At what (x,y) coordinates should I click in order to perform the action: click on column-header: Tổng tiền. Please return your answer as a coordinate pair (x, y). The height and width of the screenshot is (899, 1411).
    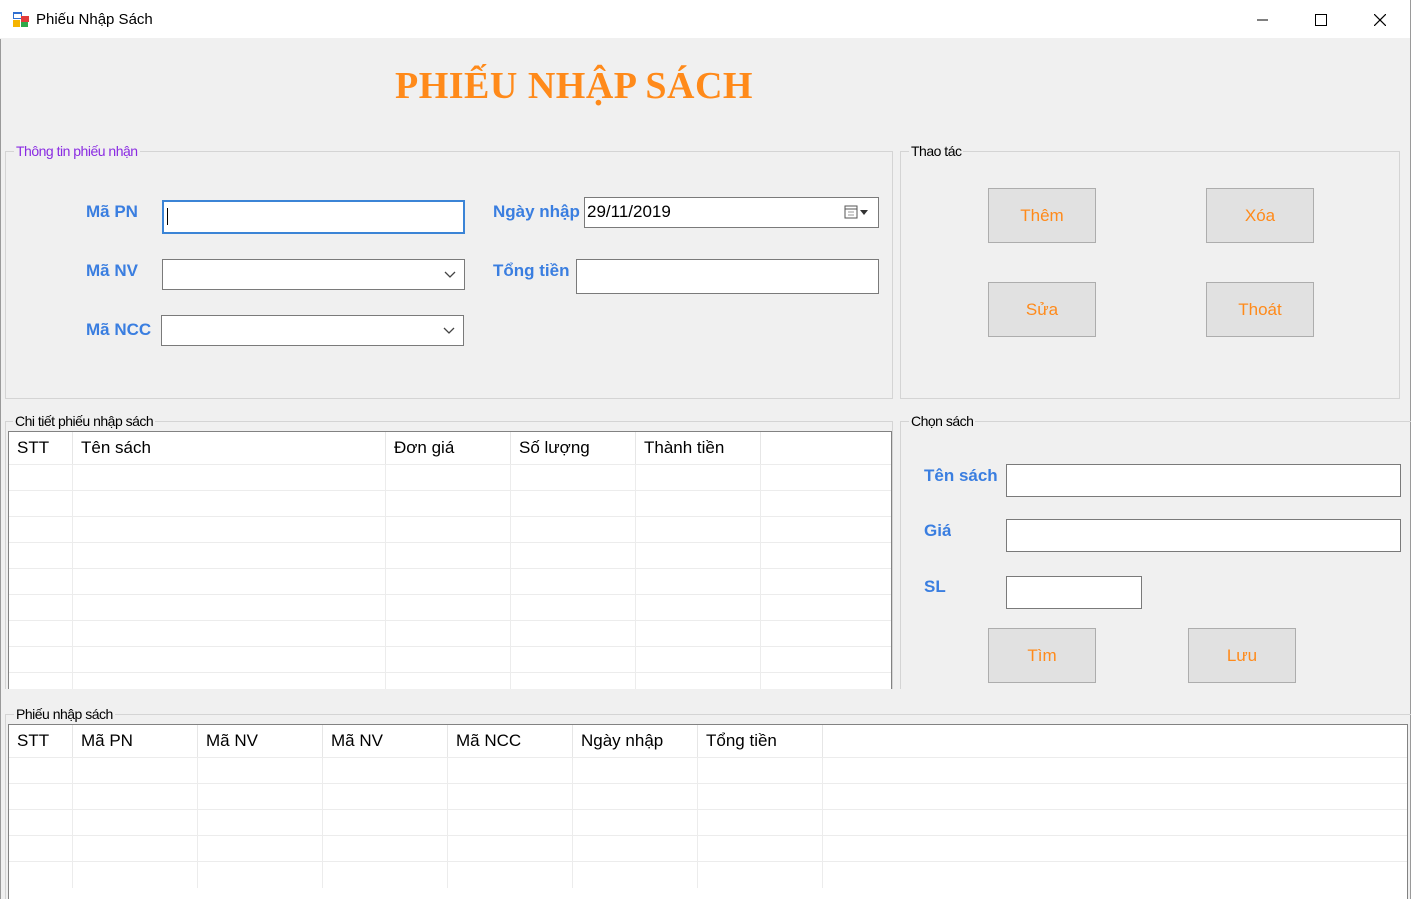
    Looking at the image, I should click on (760, 741).